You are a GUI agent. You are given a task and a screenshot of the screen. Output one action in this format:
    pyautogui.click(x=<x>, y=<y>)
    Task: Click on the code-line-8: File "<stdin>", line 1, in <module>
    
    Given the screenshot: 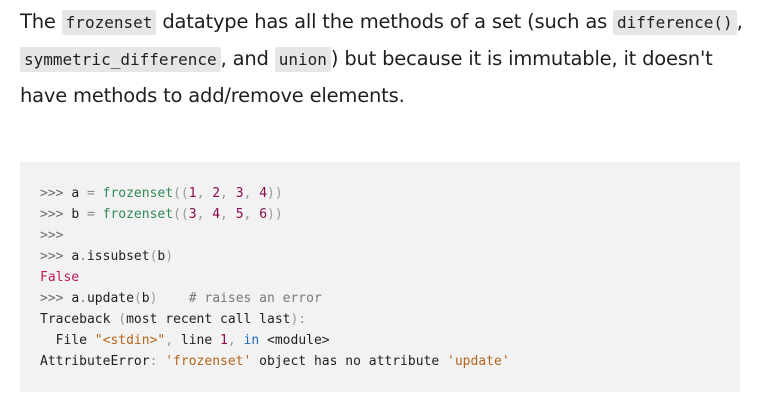 What is the action you would take?
    pyautogui.click(x=380, y=340)
    